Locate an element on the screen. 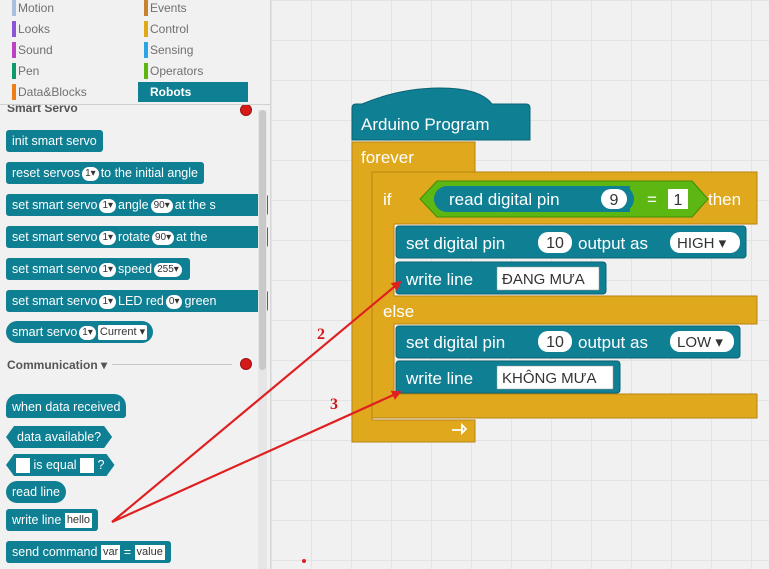  annotation-label-2: 2 is located at coordinates (321, 334).